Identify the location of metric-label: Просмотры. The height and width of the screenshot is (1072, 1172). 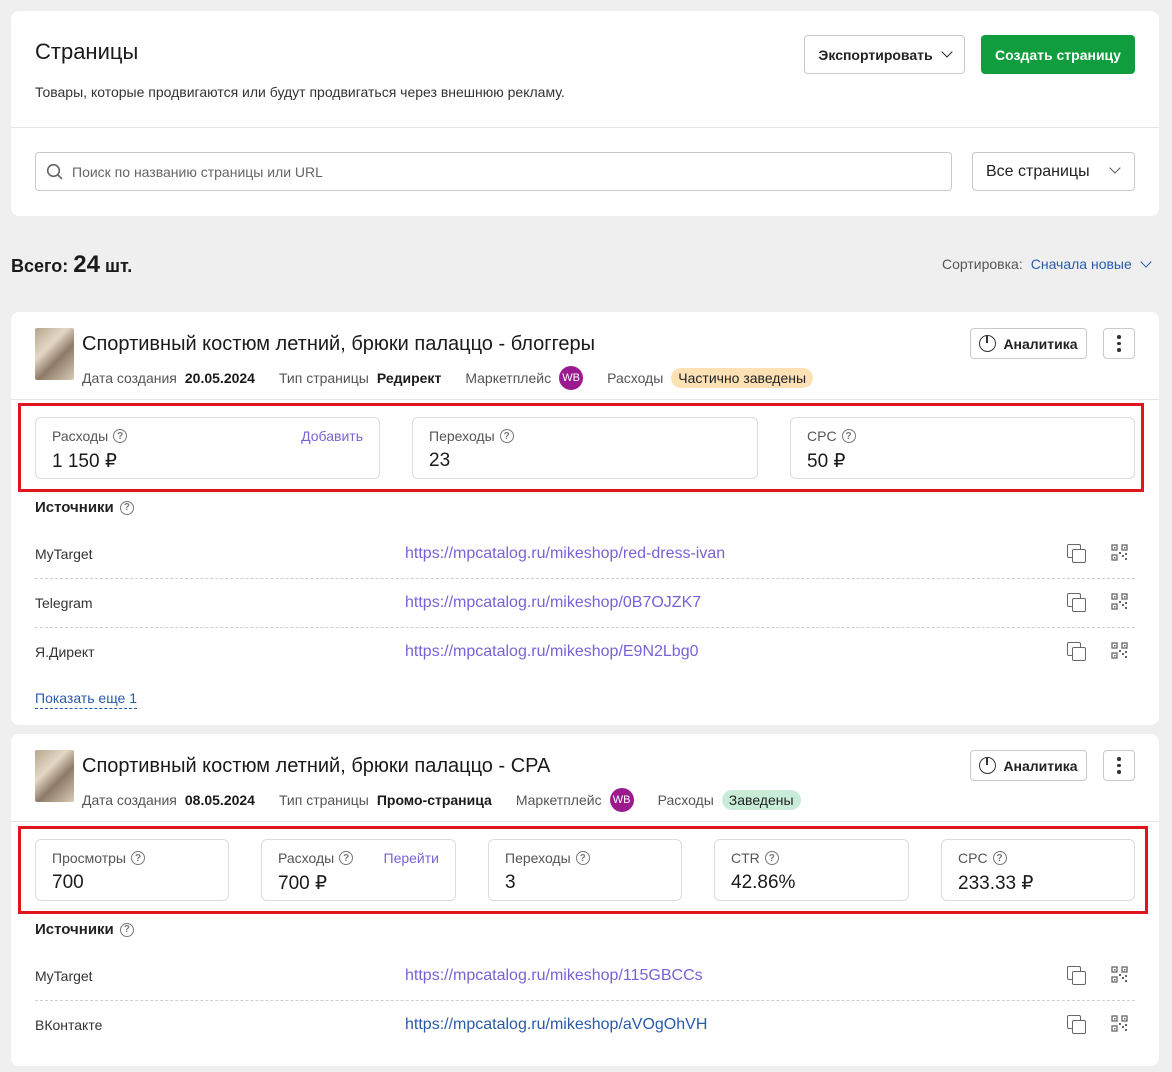
(89, 858).